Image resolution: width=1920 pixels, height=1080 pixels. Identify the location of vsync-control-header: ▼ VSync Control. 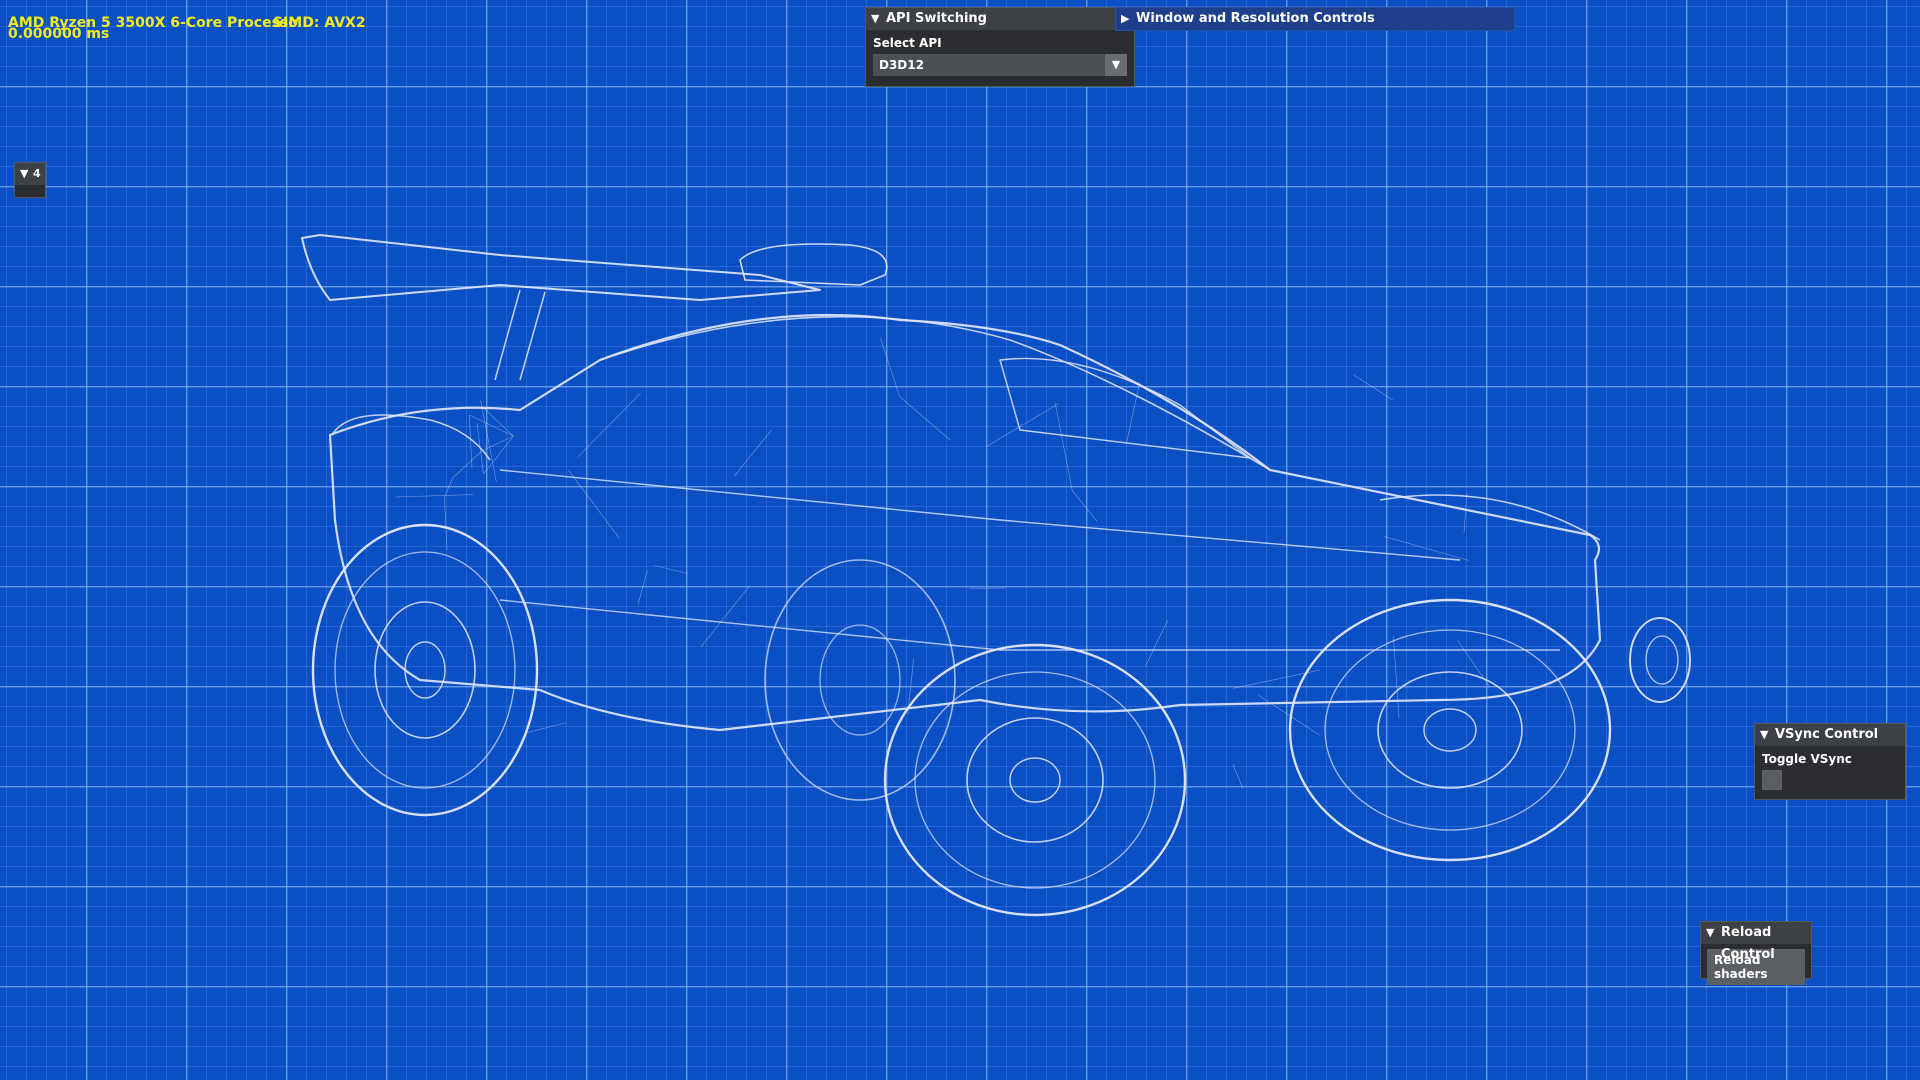
(1830, 735).